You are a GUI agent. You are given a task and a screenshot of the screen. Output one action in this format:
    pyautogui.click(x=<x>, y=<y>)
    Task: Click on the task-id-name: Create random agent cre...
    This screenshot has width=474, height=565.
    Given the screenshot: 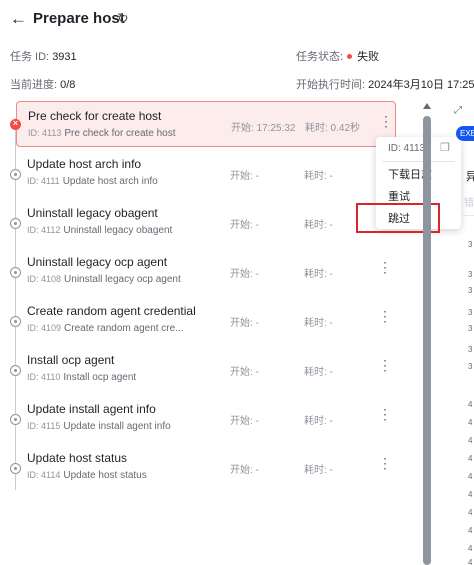 What is the action you would take?
    pyautogui.click(x=124, y=328)
    